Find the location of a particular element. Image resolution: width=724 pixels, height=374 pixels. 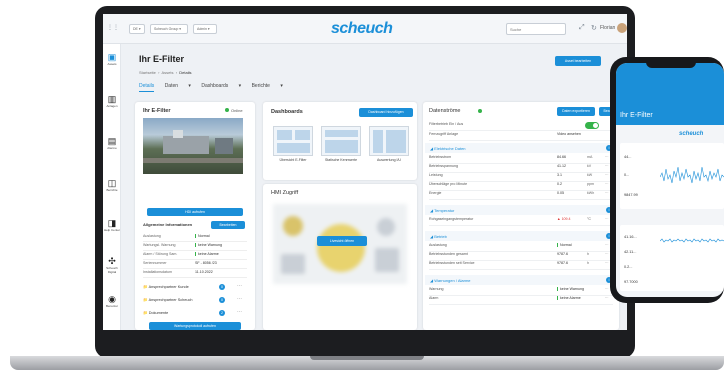

breadcrumb-assets: Assets is located at coordinates (167, 72).